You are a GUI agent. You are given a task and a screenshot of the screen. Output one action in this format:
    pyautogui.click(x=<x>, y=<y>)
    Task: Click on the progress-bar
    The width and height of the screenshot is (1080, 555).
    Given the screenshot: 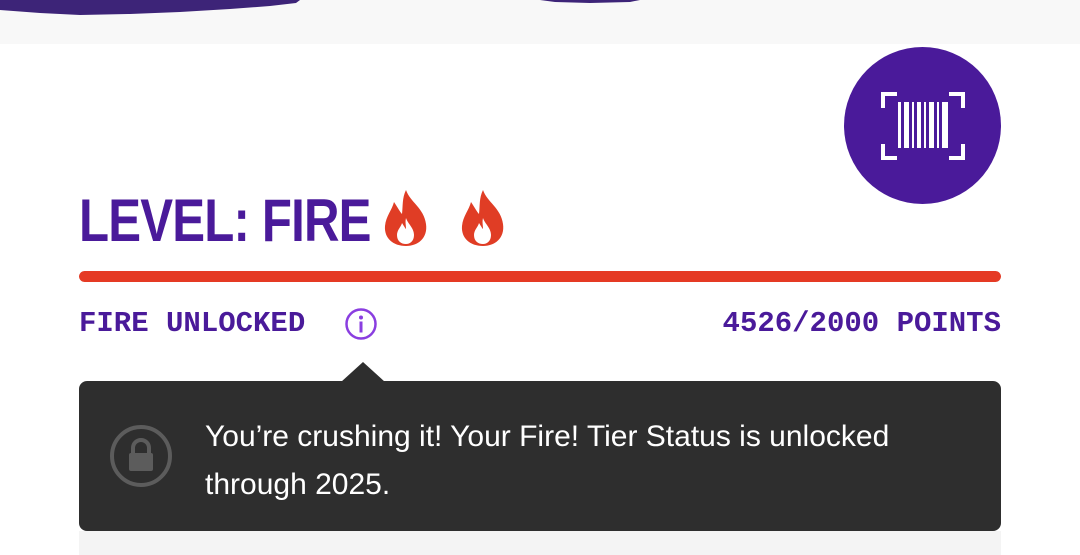 What is the action you would take?
    pyautogui.click(x=540, y=276)
    